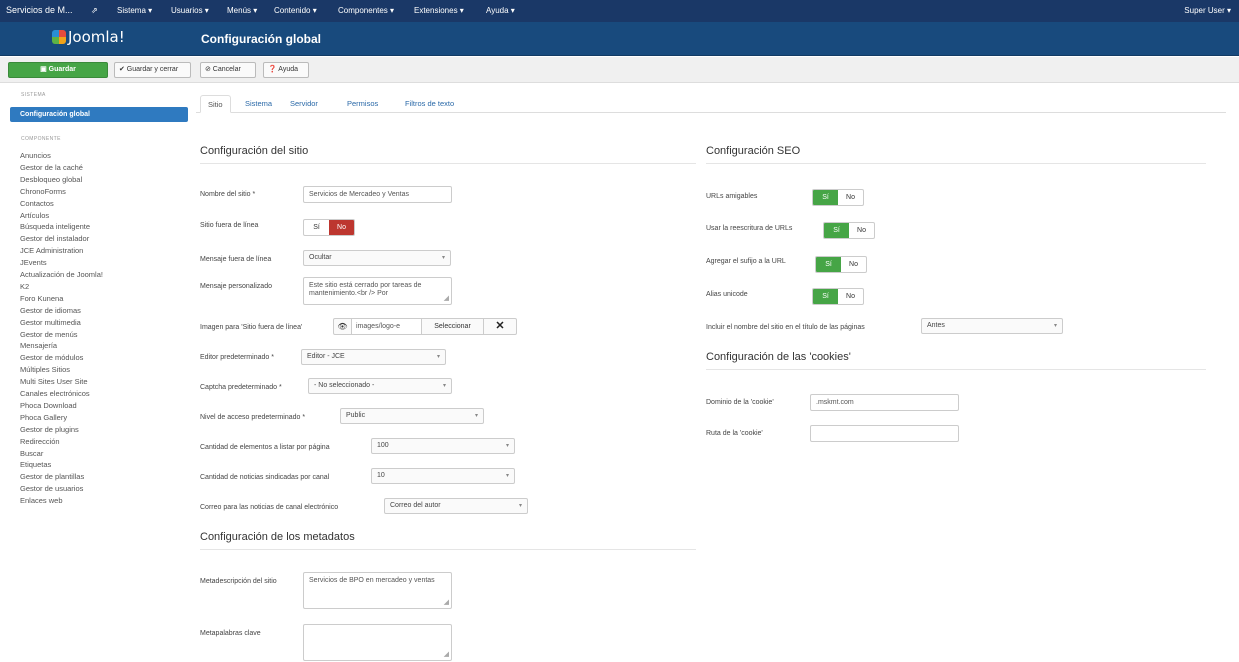 This screenshot has height=662, width=1239. What do you see at coordinates (41, 298) in the screenshot?
I see `sidebar-item: Foro Kunena` at bounding box center [41, 298].